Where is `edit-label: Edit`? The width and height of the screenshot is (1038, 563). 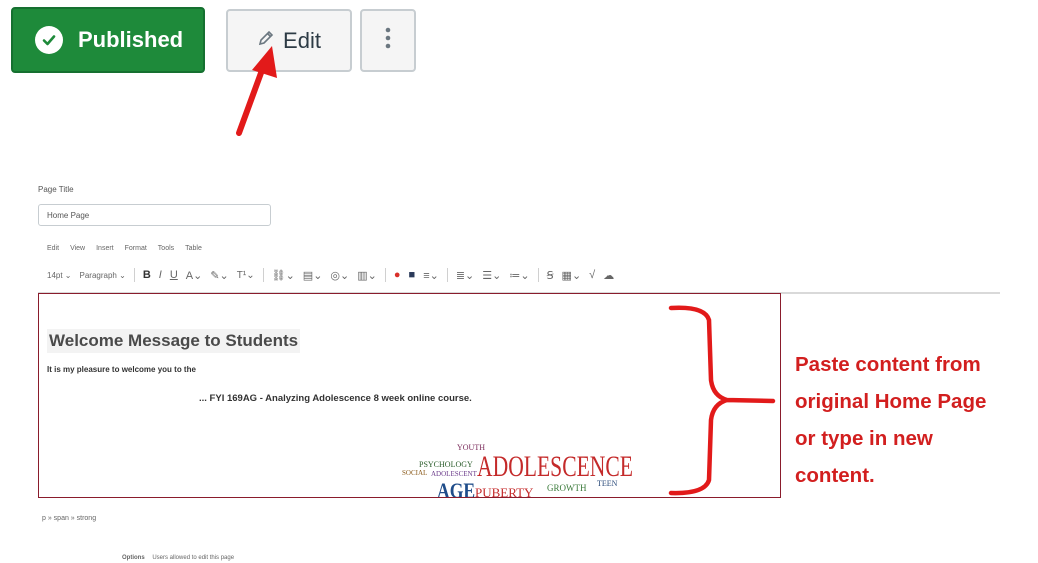
edit-label: Edit is located at coordinates (302, 40).